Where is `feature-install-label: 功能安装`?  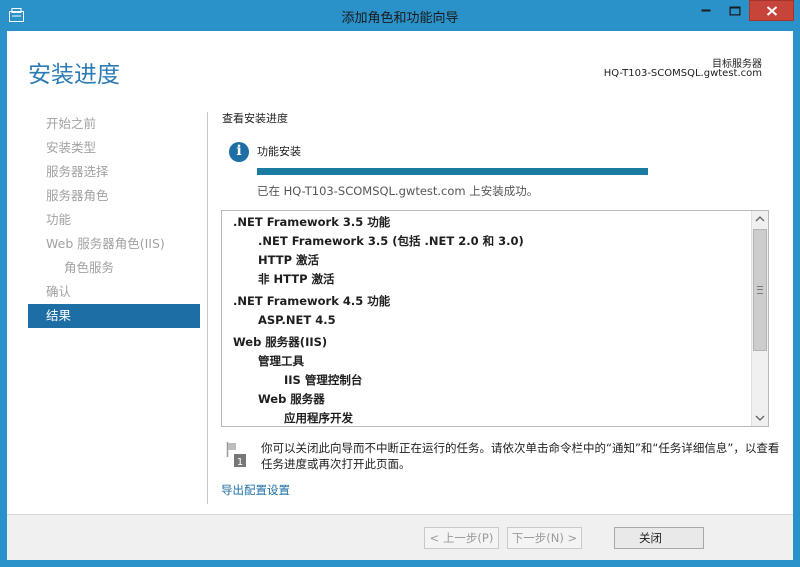 feature-install-label: 功能安装 is located at coordinates (279, 151).